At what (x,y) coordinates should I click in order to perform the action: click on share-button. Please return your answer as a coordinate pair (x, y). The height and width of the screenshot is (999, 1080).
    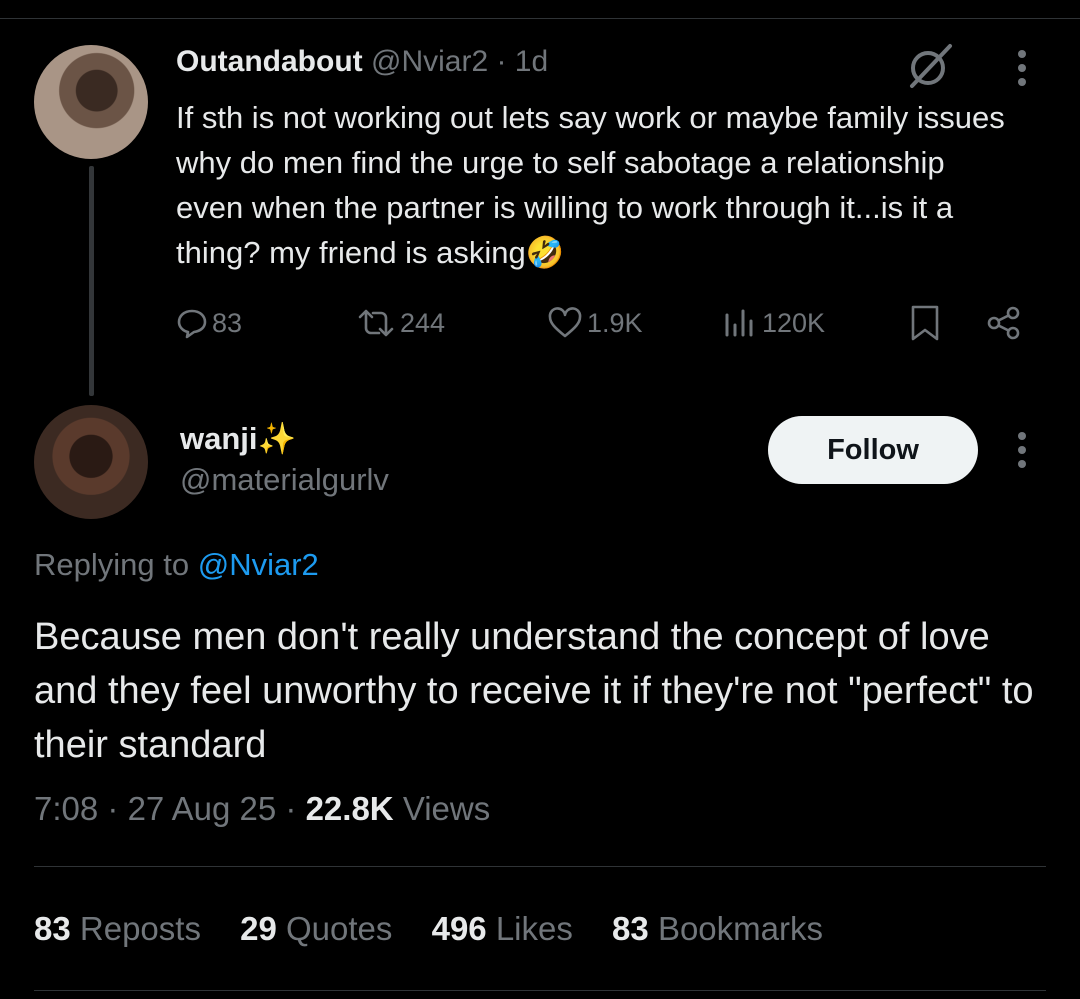
    Looking at the image, I should click on (1004, 323).